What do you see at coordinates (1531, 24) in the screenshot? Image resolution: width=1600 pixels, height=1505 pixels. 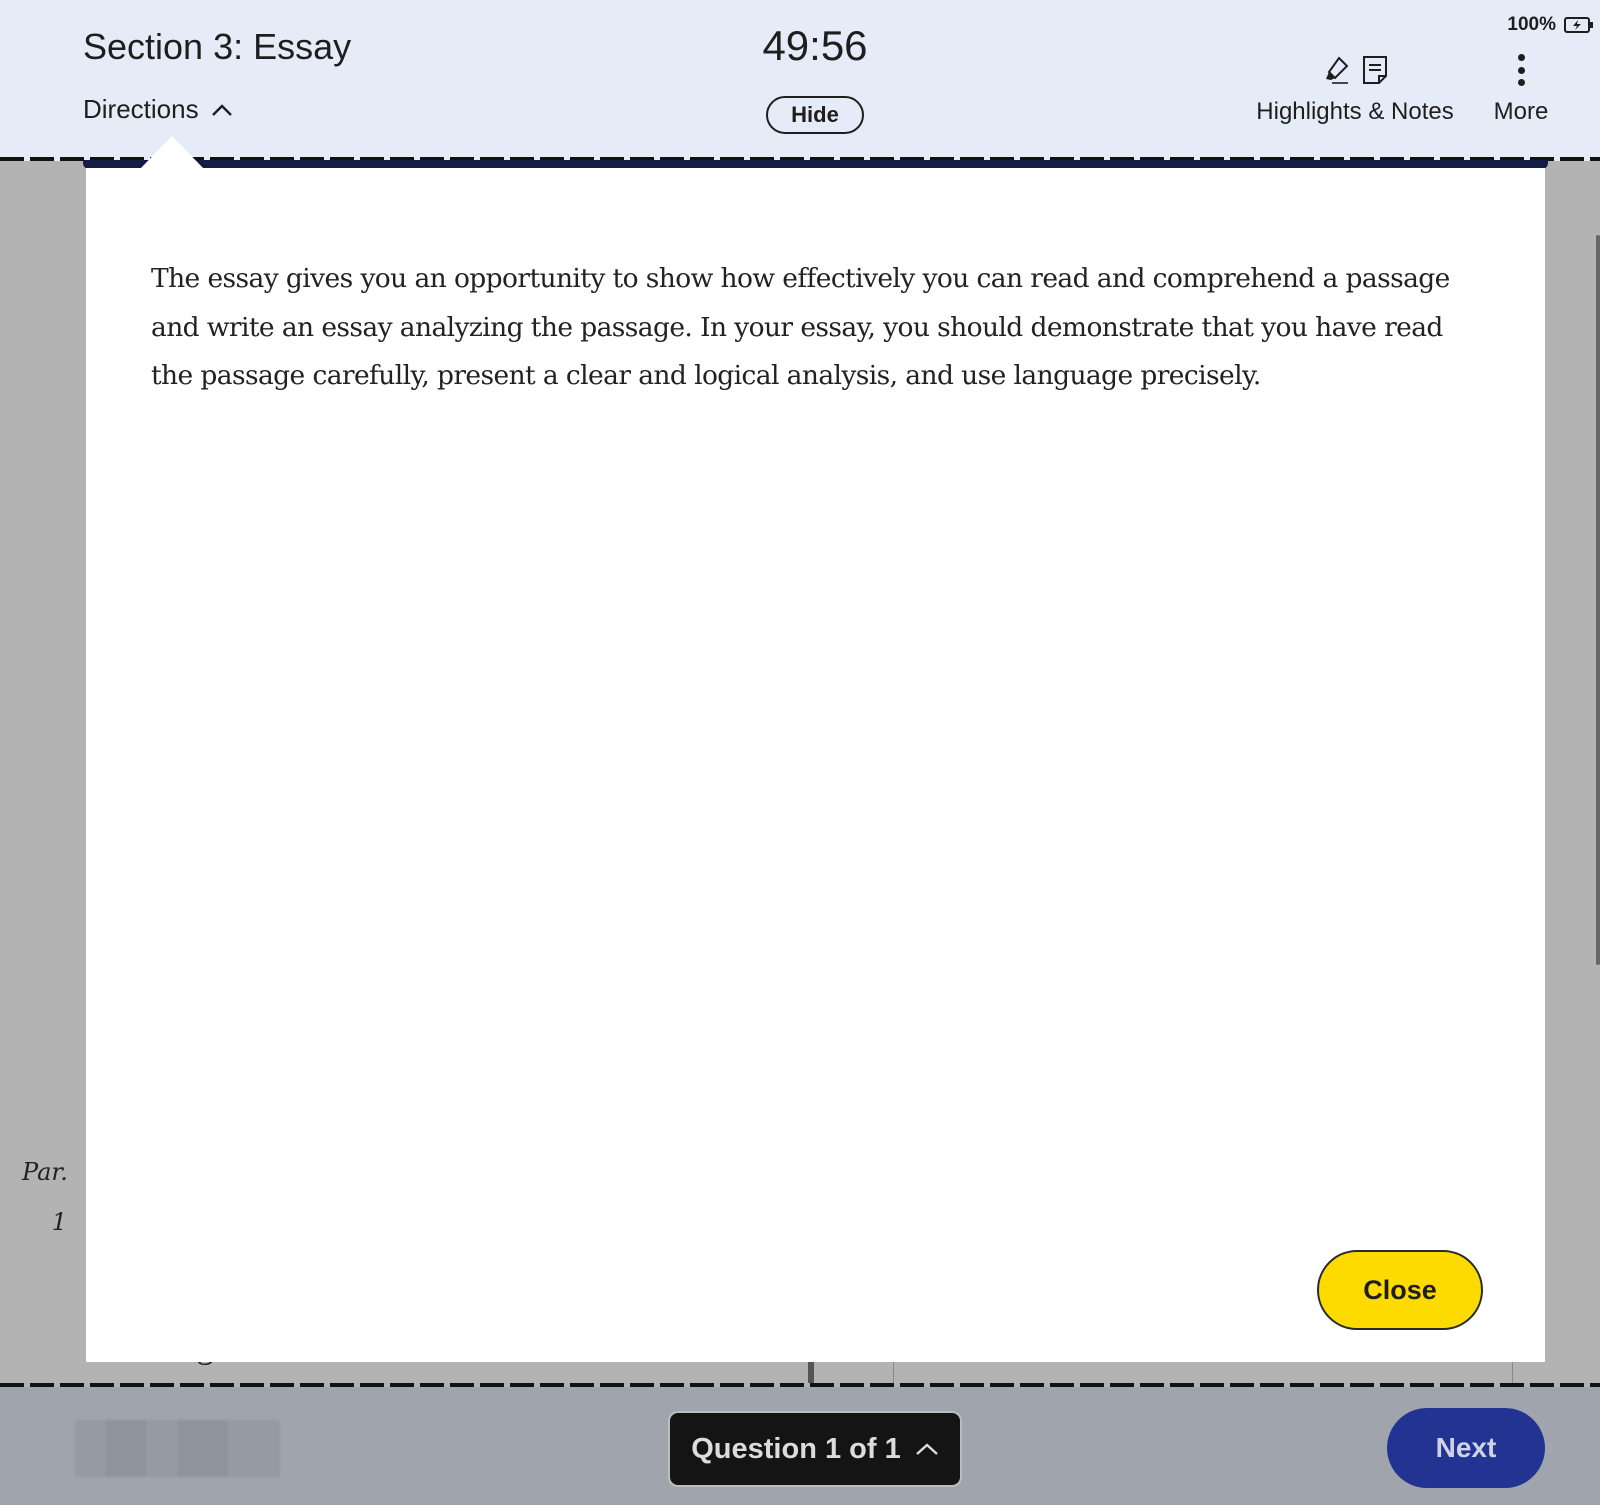 I see `battery-percent: 100%` at bounding box center [1531, 24].